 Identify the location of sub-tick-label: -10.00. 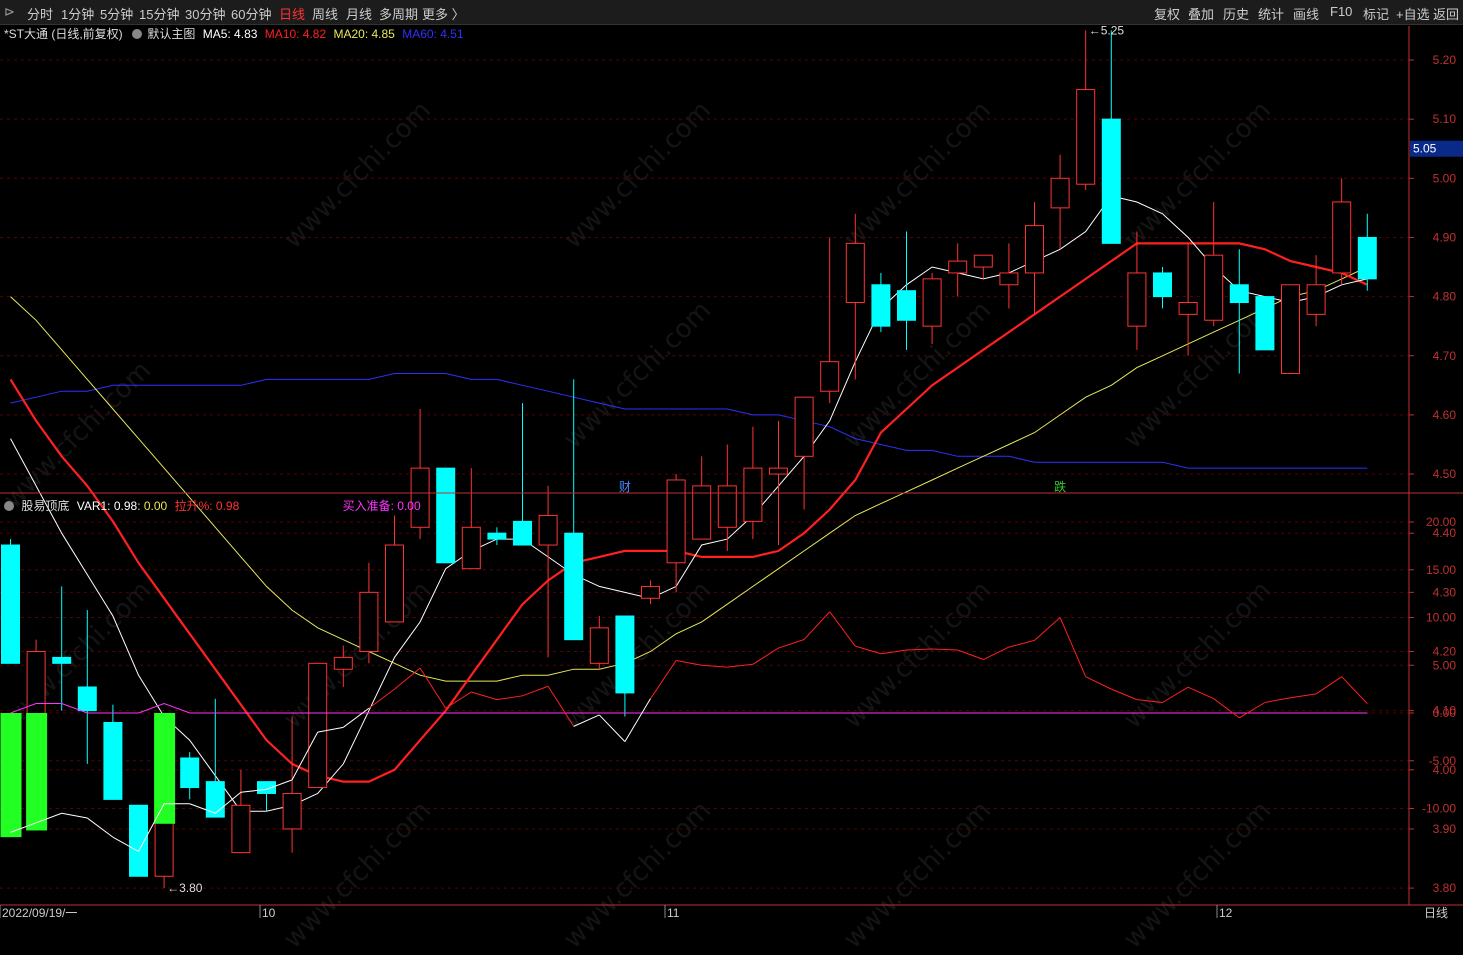
(1439, 809).